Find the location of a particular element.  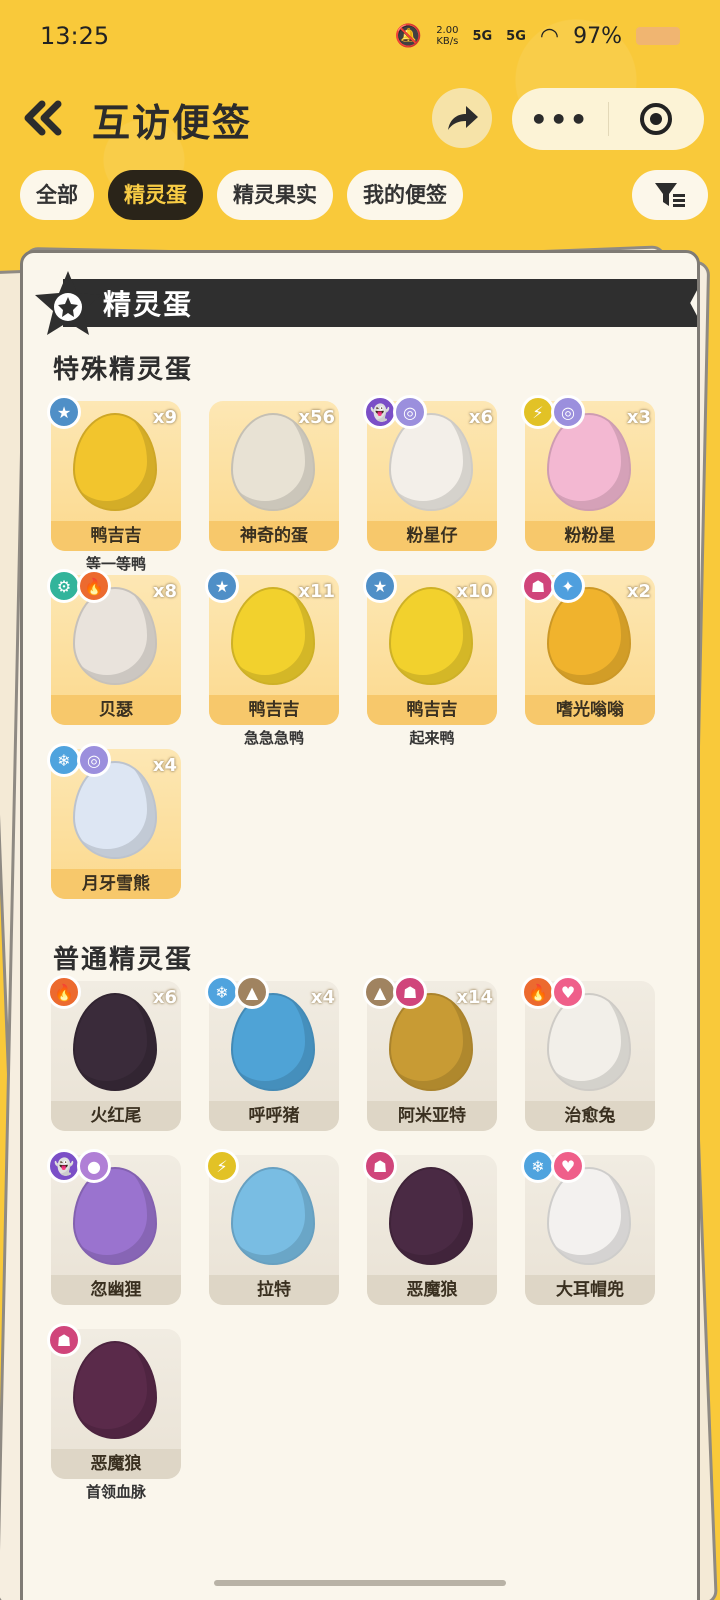

egg-card: x10 ★ 鸭吉吉 is located at coordinates (430, 647).